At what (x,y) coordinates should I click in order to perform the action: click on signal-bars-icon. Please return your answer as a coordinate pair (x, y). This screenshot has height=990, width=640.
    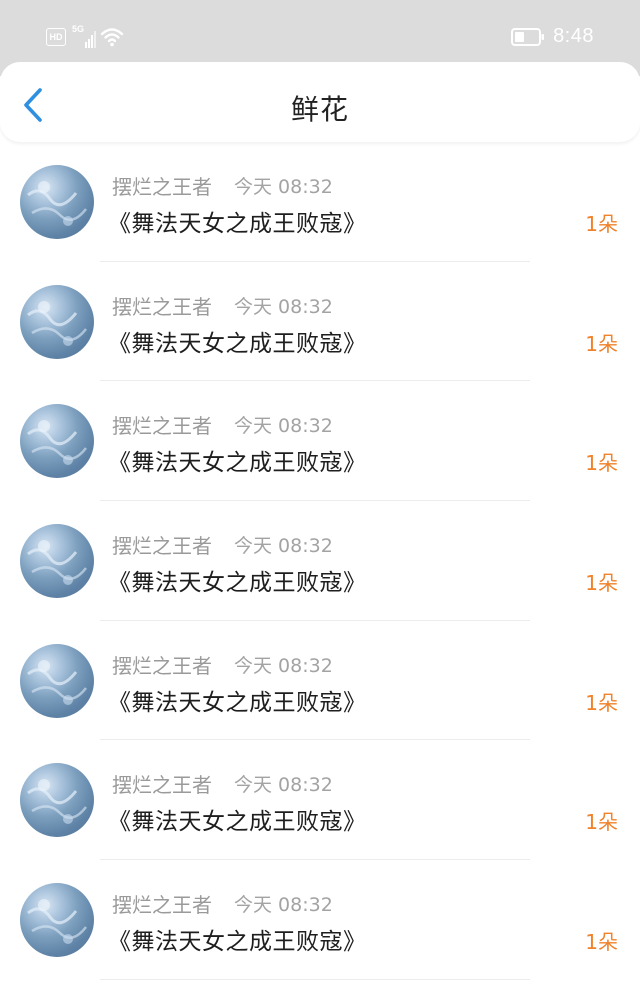
    Looking at the image, I should click on (90, 39).